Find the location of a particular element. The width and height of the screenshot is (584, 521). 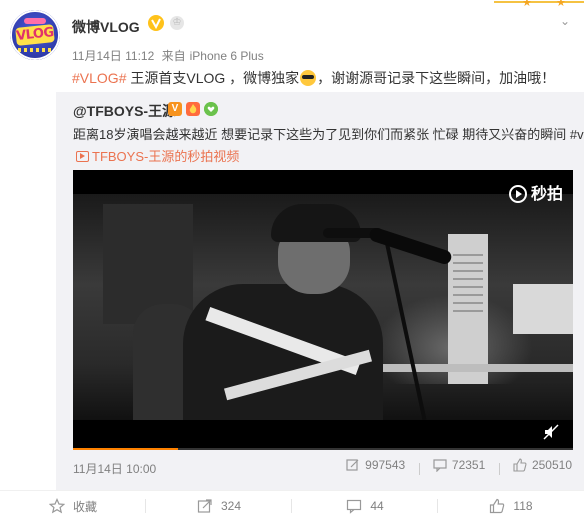

video-progress-fill is located at coordinates (125, 449).